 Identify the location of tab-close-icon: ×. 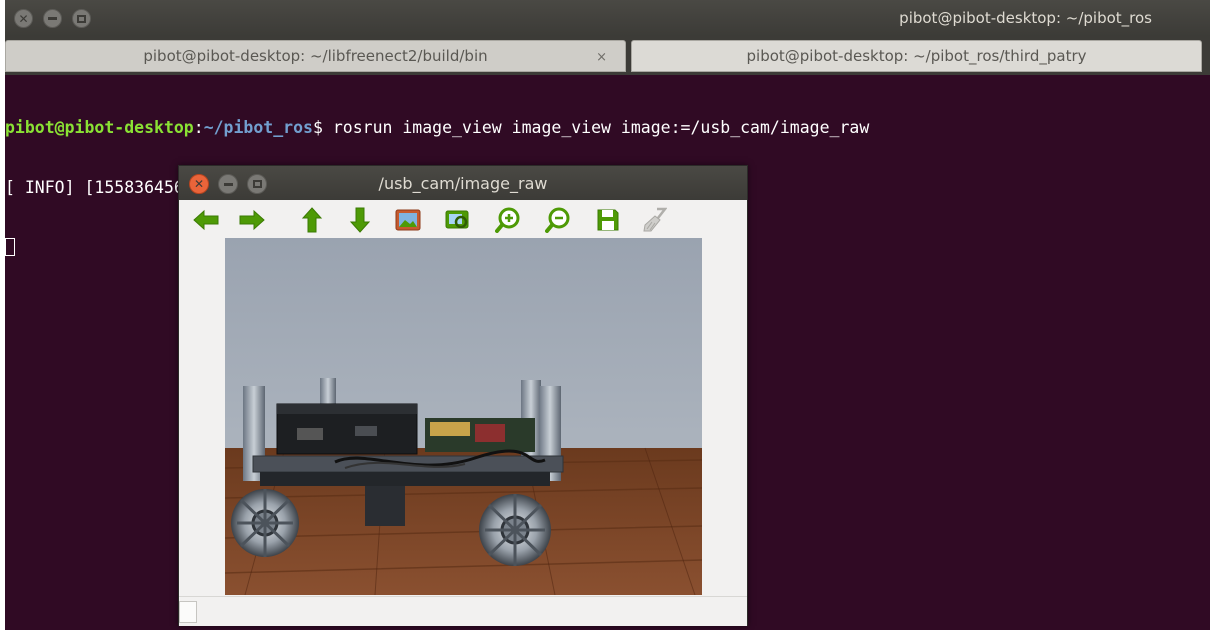
(601, 57).